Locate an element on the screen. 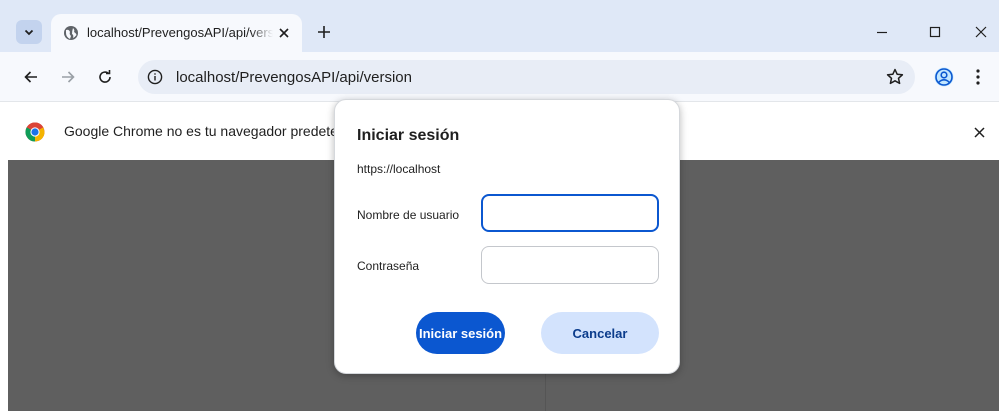  plus-icon is located at coordinates (324, 32).